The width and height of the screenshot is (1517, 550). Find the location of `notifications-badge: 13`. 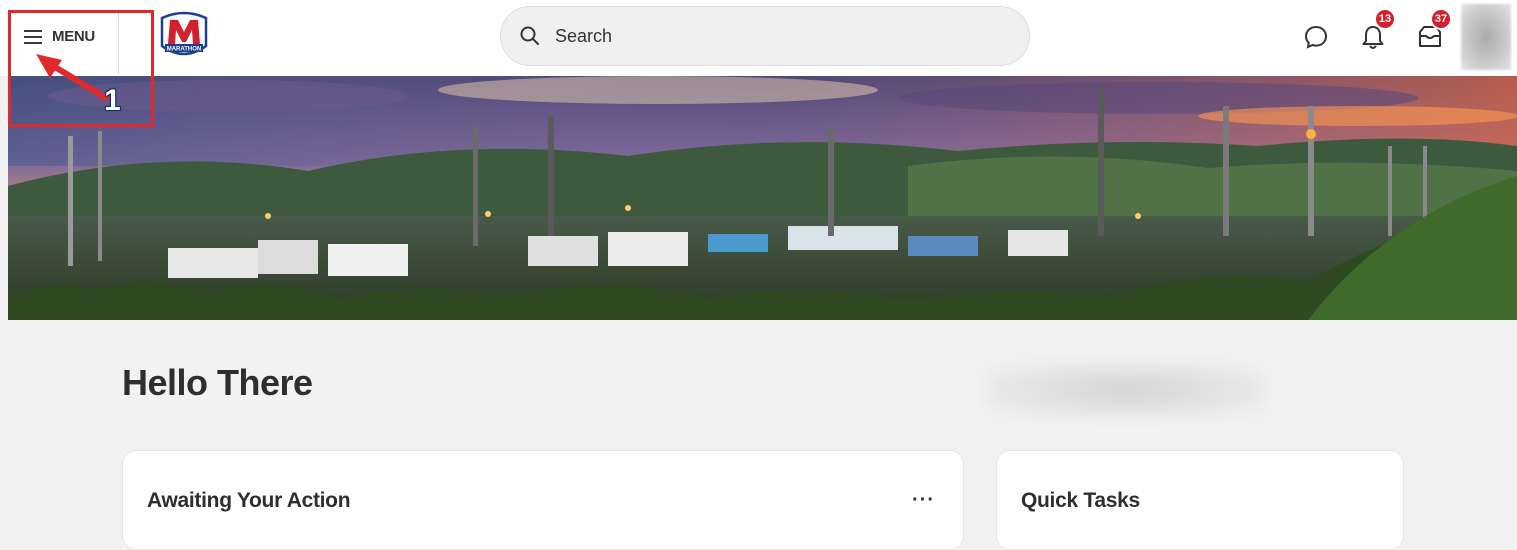

notifications-badge: 13 is located at coordinates (1385, 19).